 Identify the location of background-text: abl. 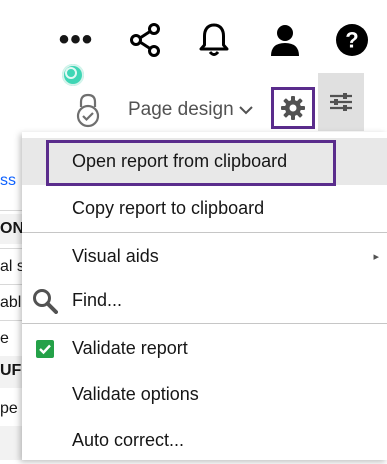
(11, 302).